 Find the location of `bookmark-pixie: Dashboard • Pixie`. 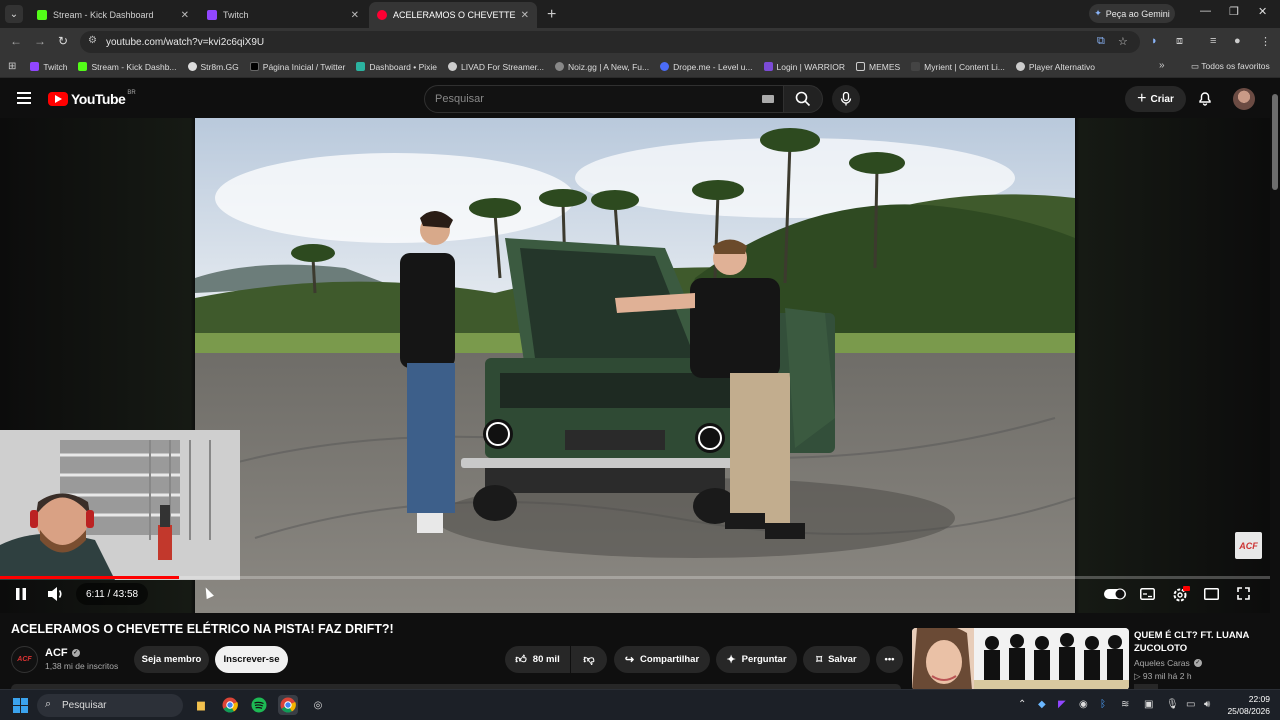

bookmark-pixie: Dashboard • Pixie is located at coordinates (396, 67).